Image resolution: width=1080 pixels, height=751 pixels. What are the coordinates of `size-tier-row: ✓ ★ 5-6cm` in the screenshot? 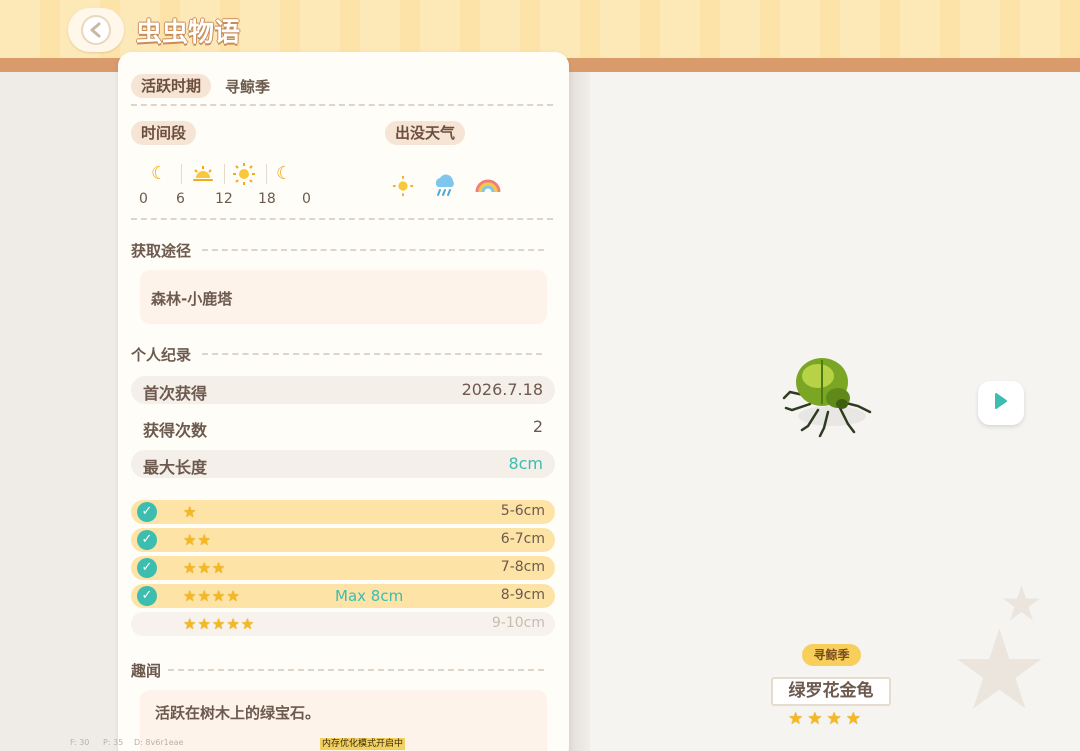 It's located at (343, 512).